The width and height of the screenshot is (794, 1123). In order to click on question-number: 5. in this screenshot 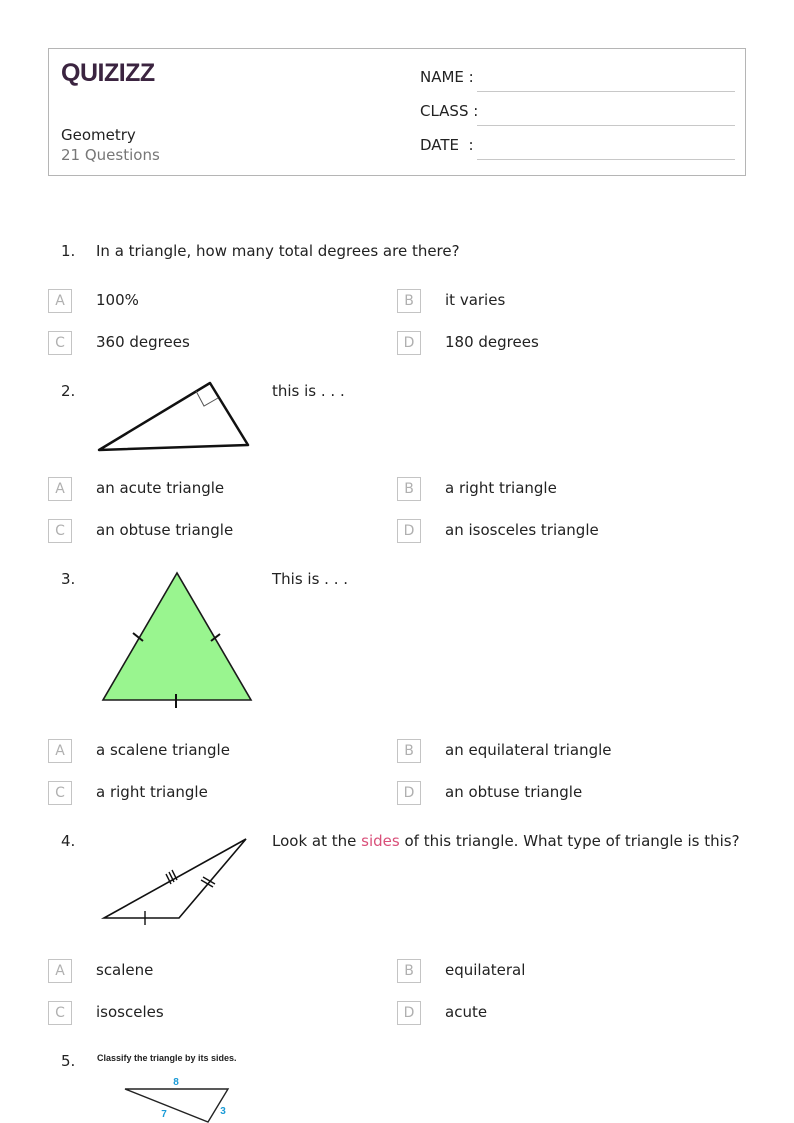, I will do `click(68, 1061)`.